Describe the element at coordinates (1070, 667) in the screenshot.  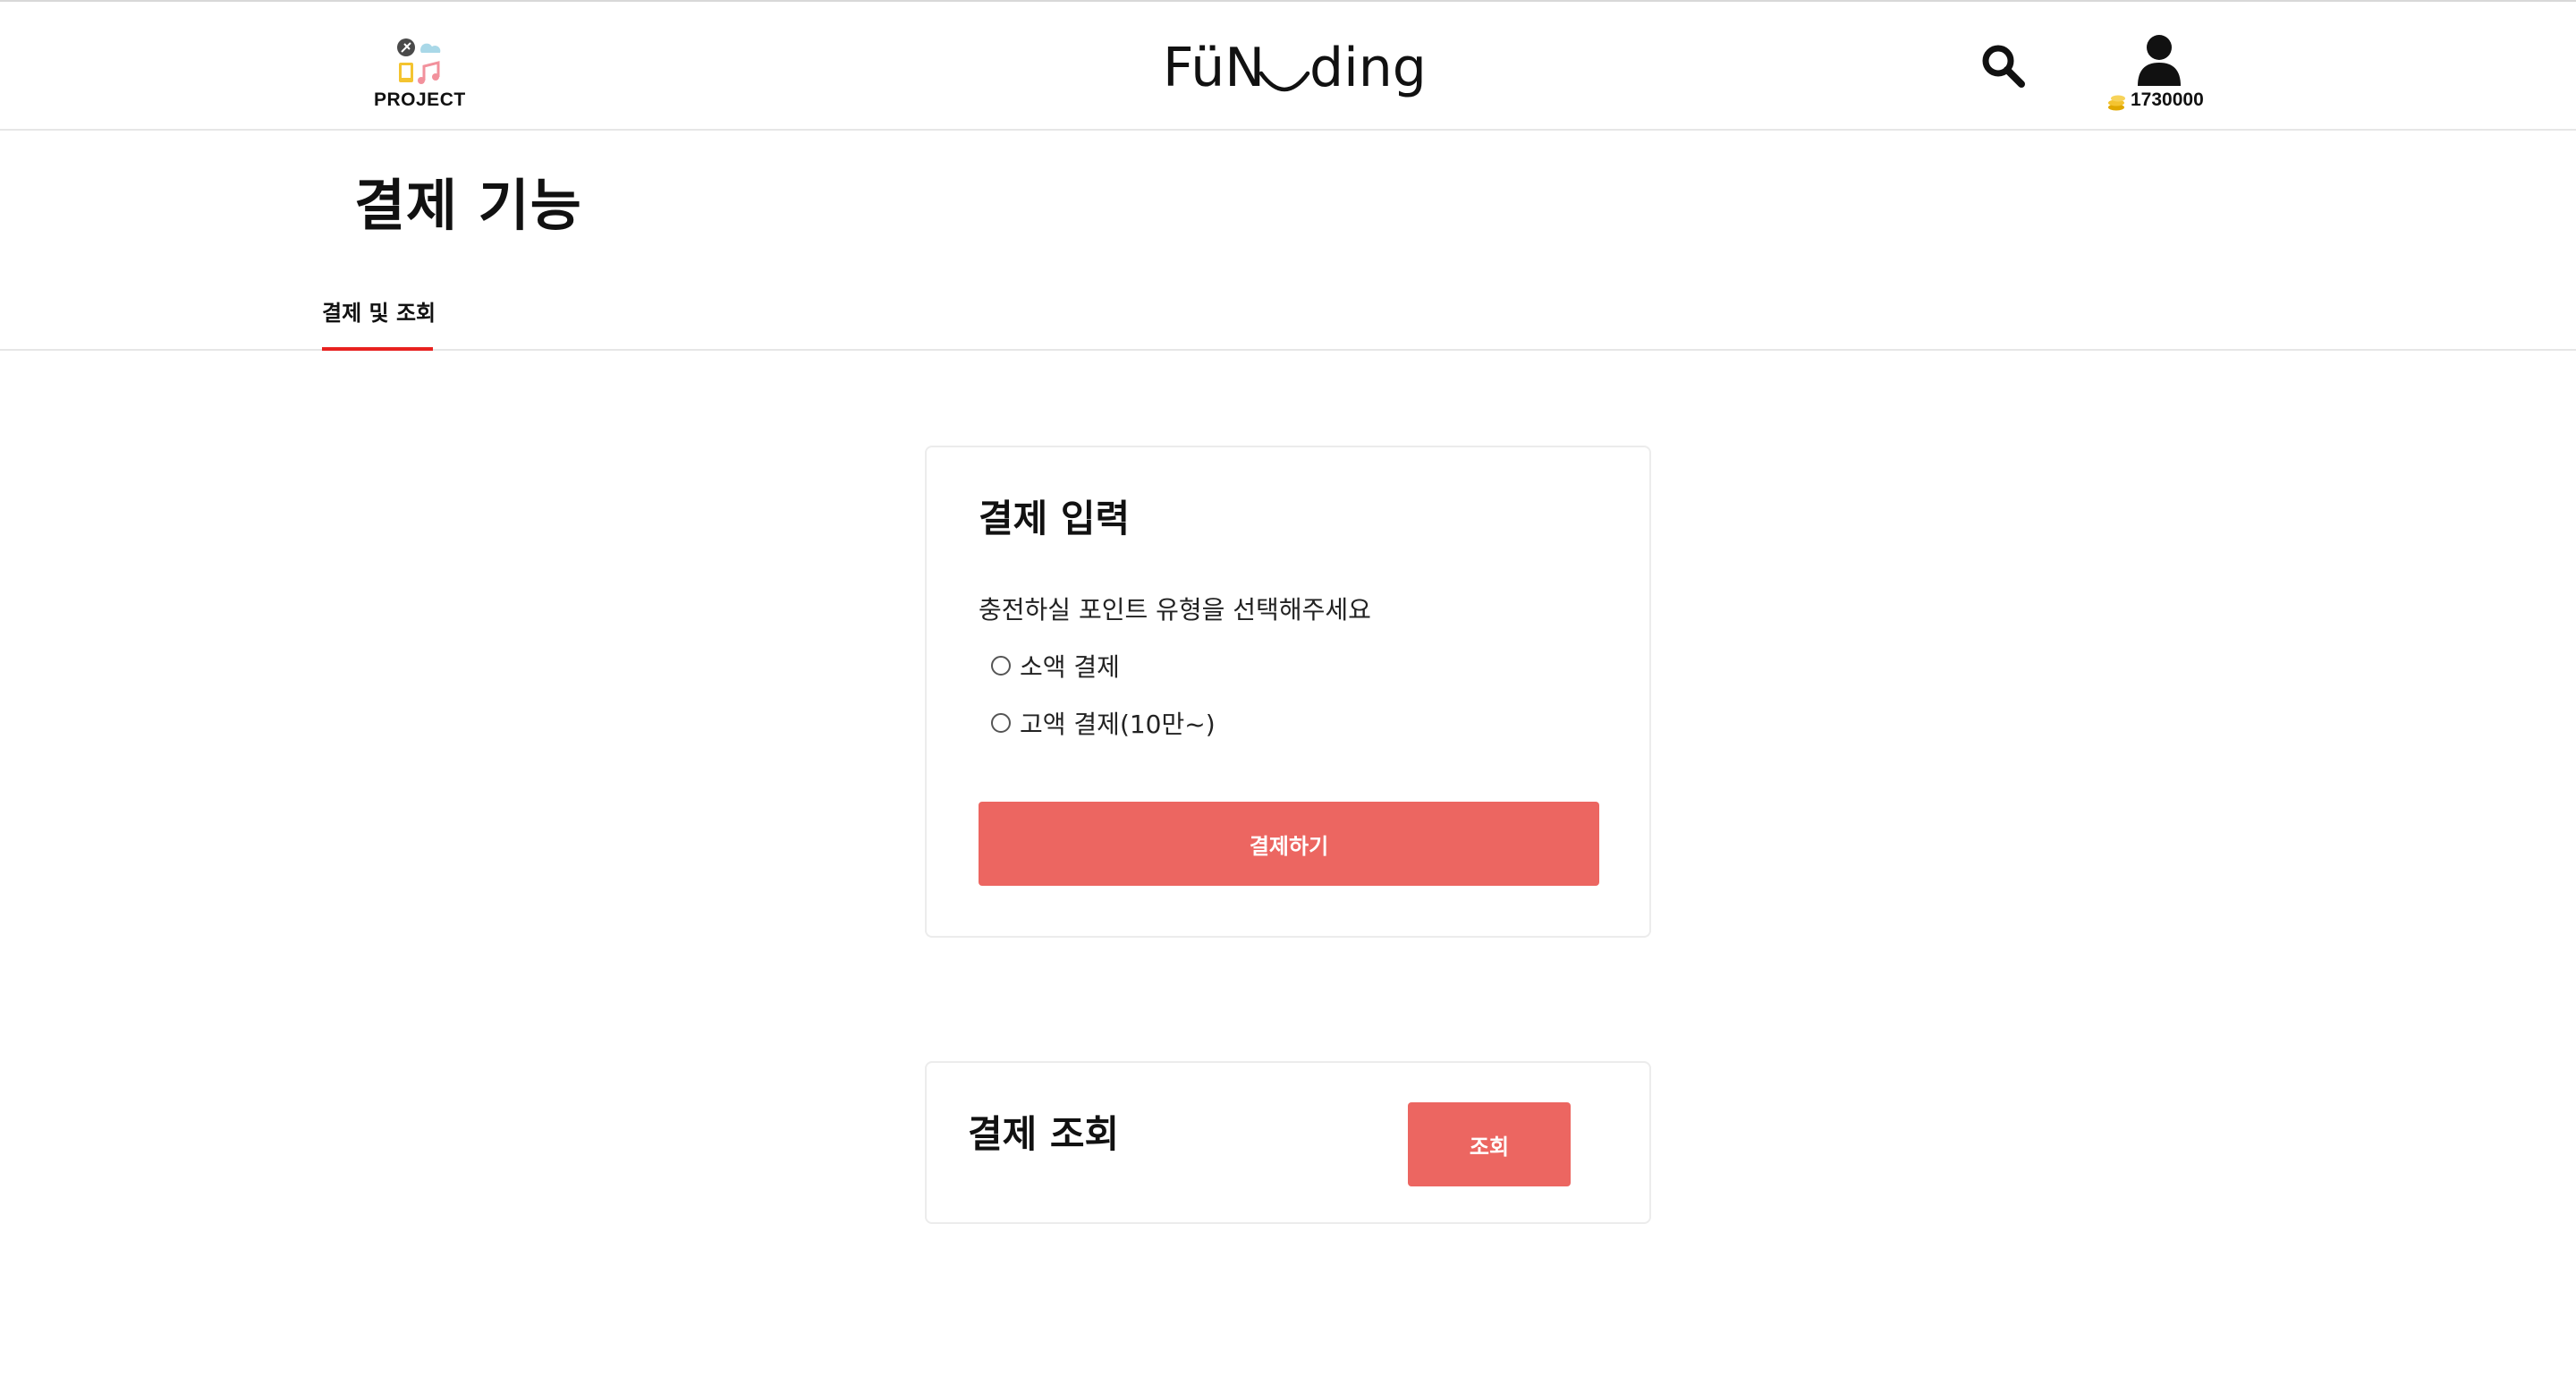
I see `small-payment-label: 소액 결제` at that location.